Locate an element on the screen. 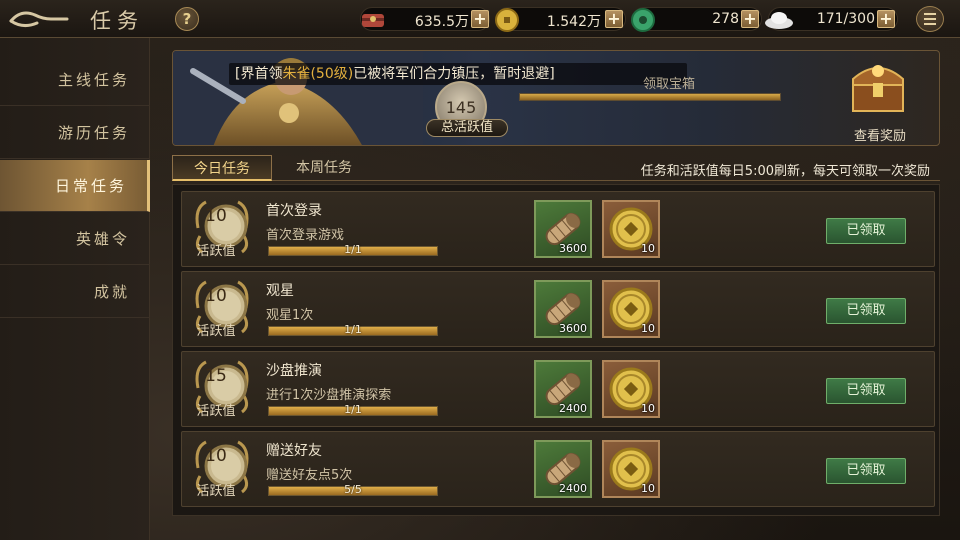 Image resolution: width=960 pixels, height=540 pixels. back-button is located at coordinates (39, 19).